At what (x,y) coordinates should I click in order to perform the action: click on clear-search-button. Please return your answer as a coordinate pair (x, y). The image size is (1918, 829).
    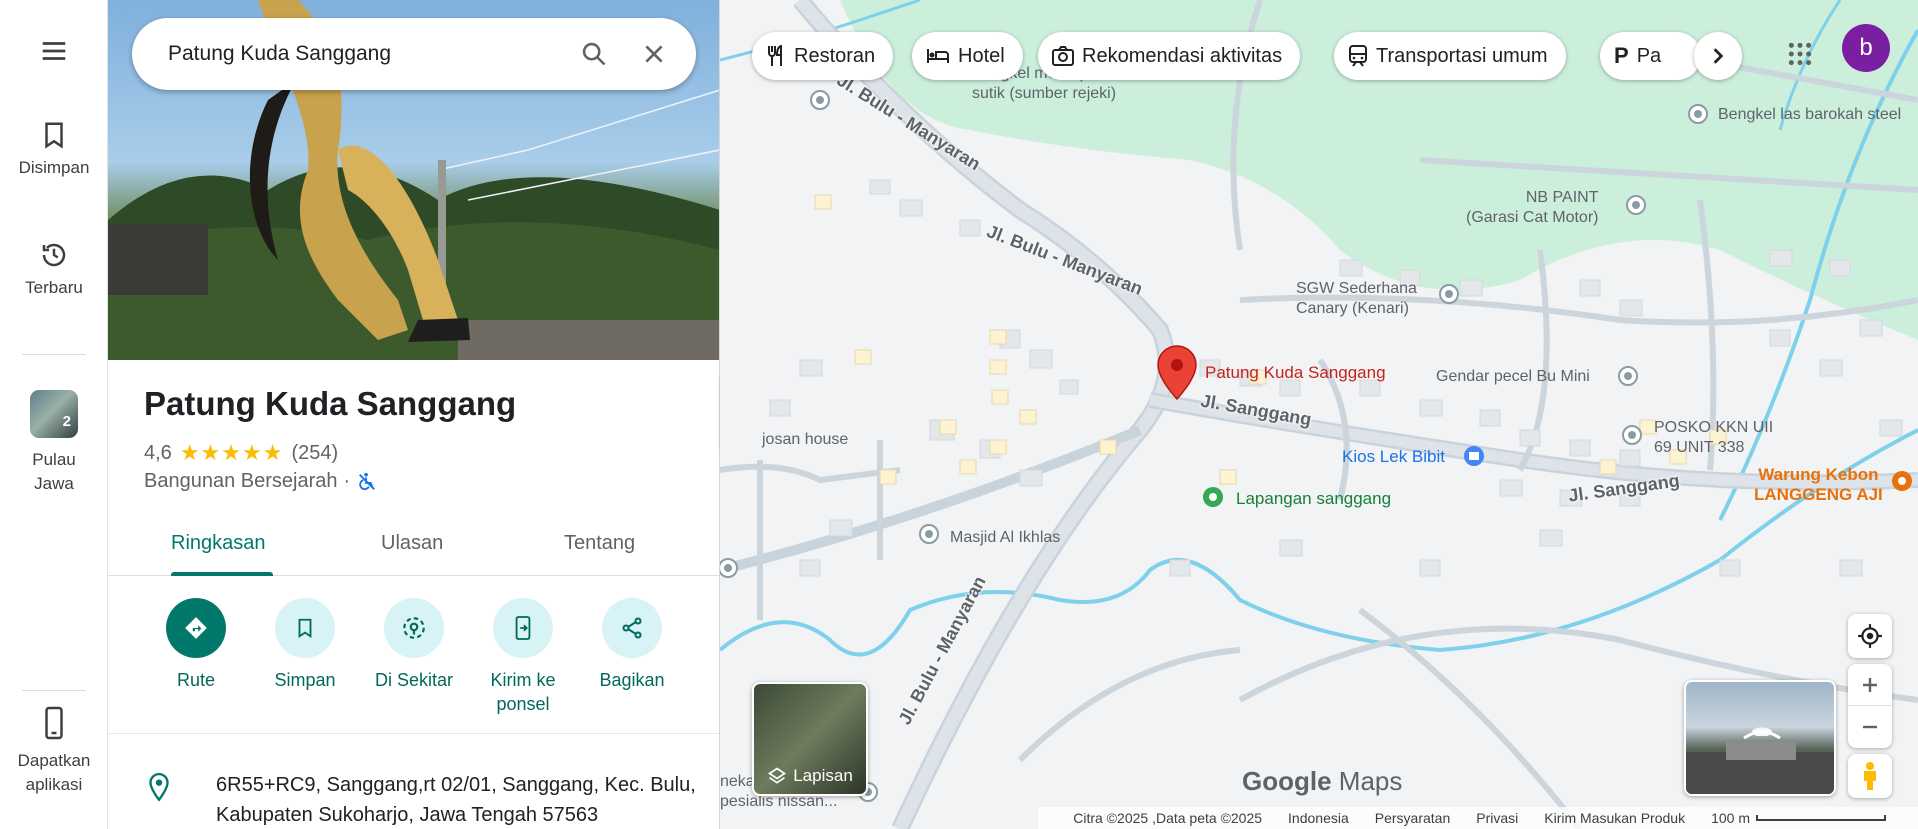
    Looking at the image, I should click on (654, 54).